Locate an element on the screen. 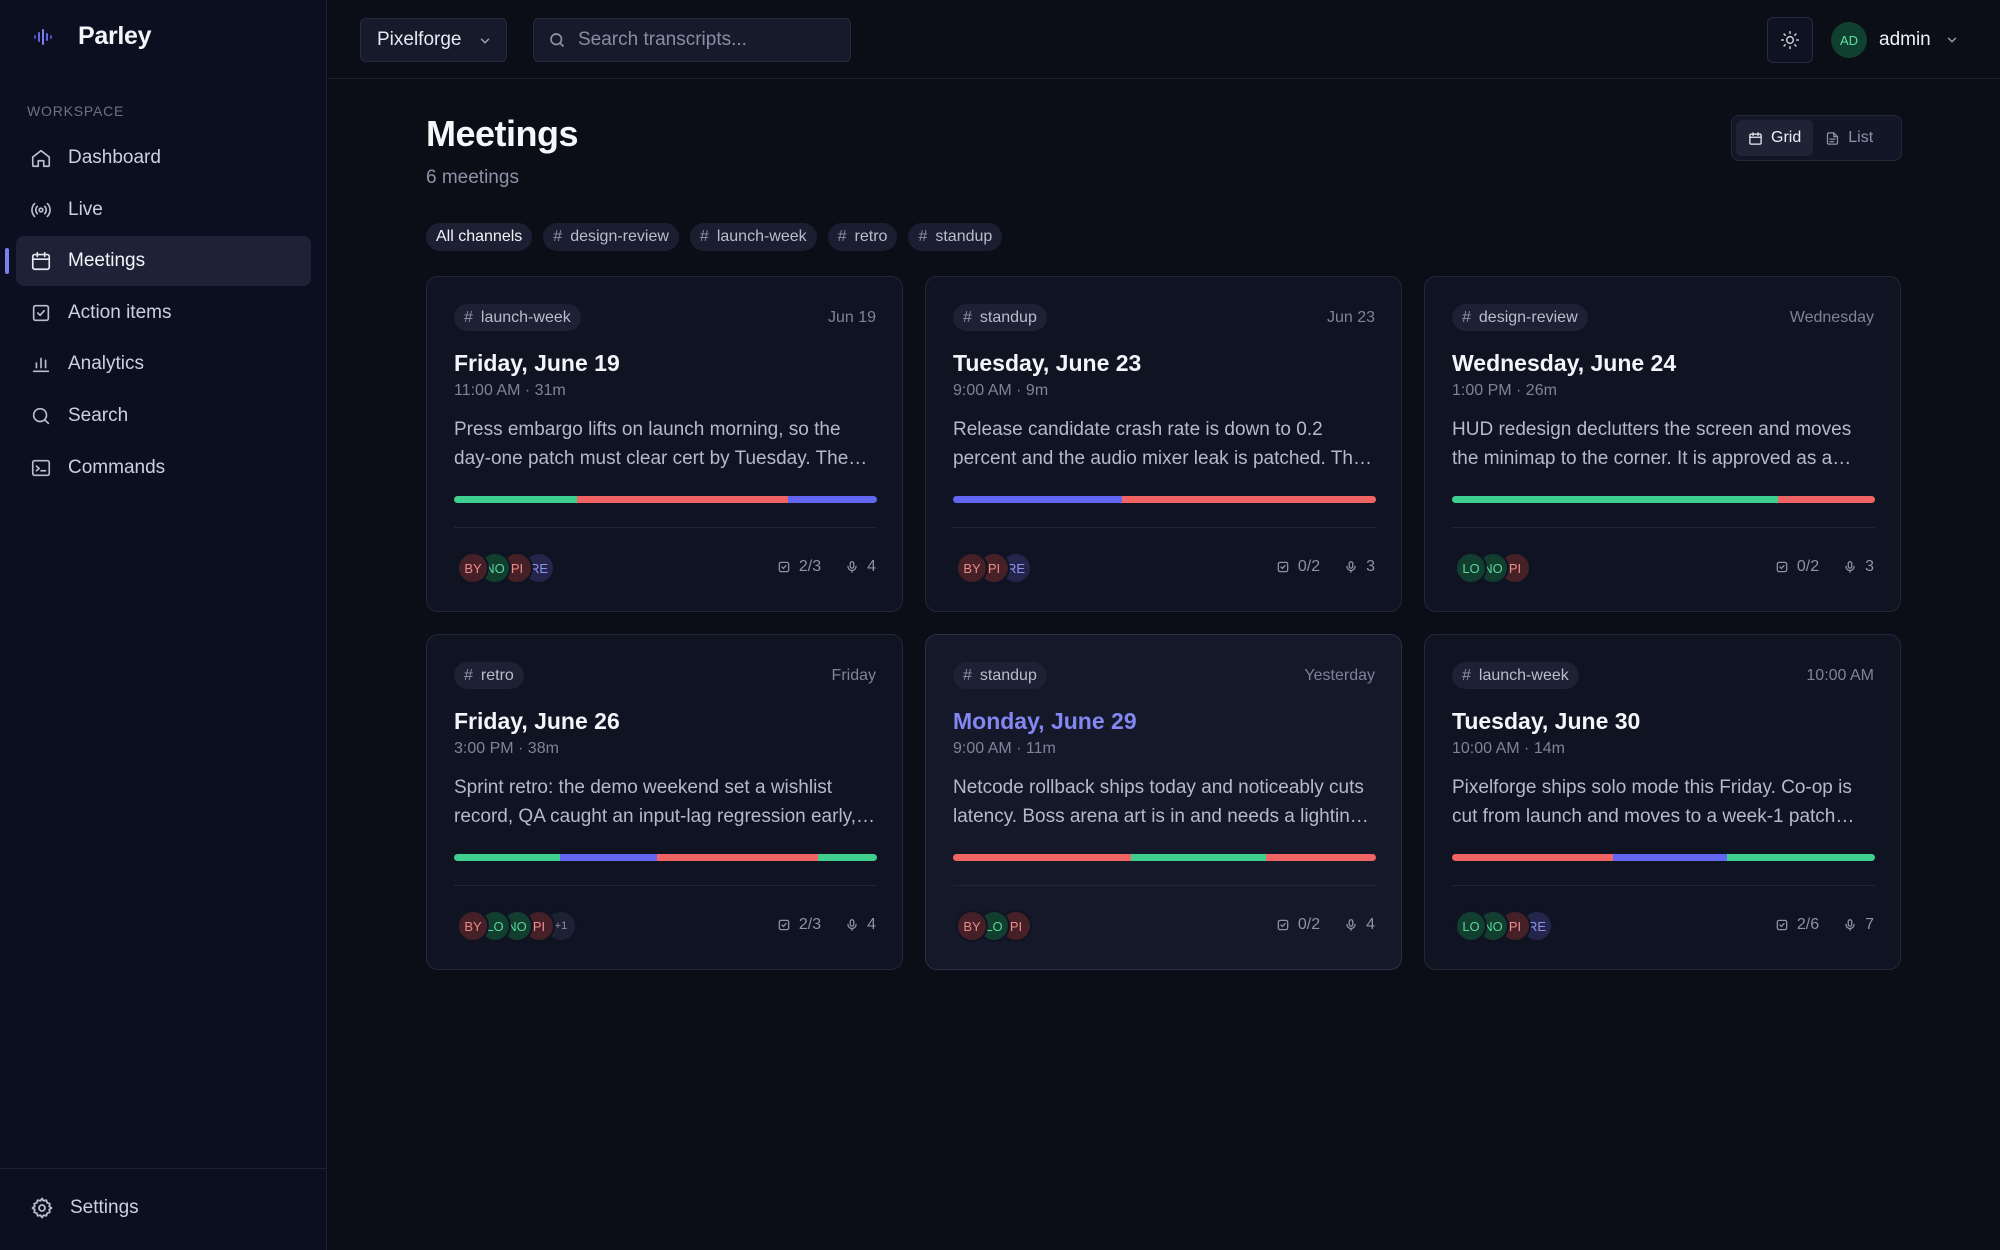  sidebar-item-meetings: Meetings is located at coordinates (158, 261).